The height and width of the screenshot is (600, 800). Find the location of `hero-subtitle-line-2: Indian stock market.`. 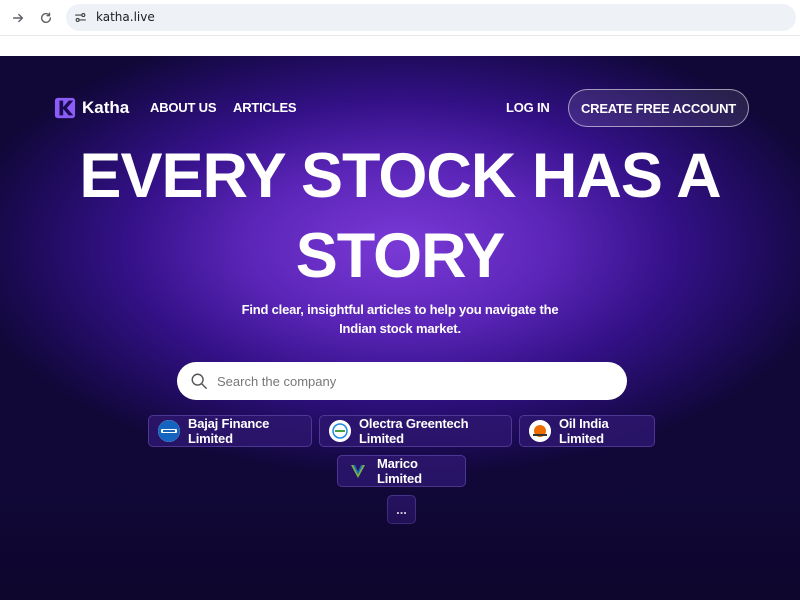

hero-subtitle-line-2: Indian stock market. is located at coordinates (400, 328).